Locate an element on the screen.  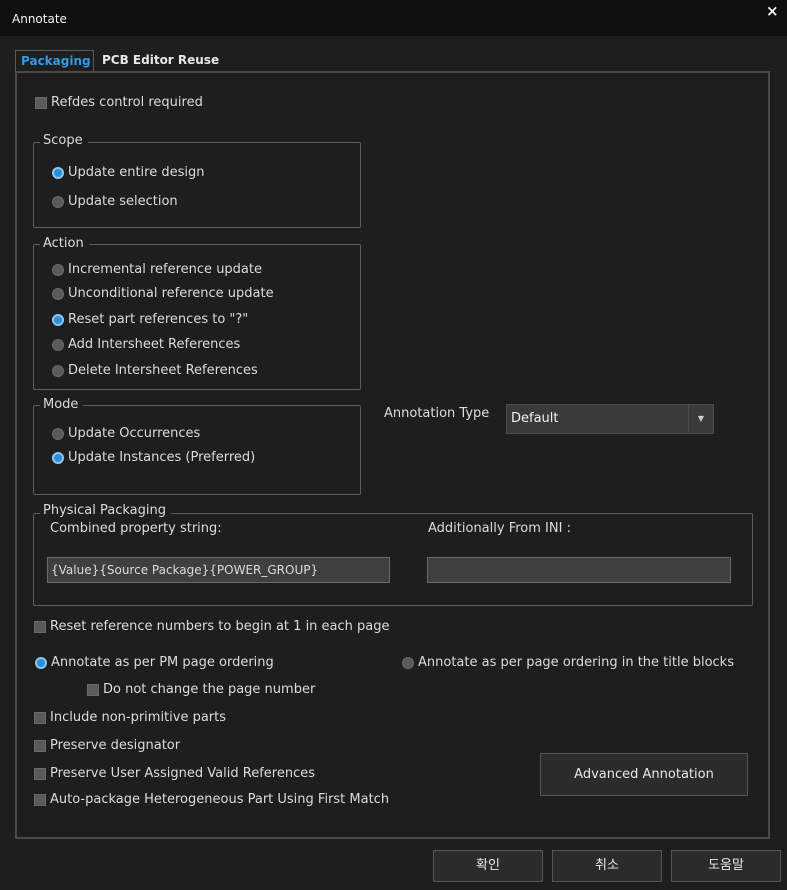
scope-update-entire-label: Update entire design is located at coordinates (136, 172).